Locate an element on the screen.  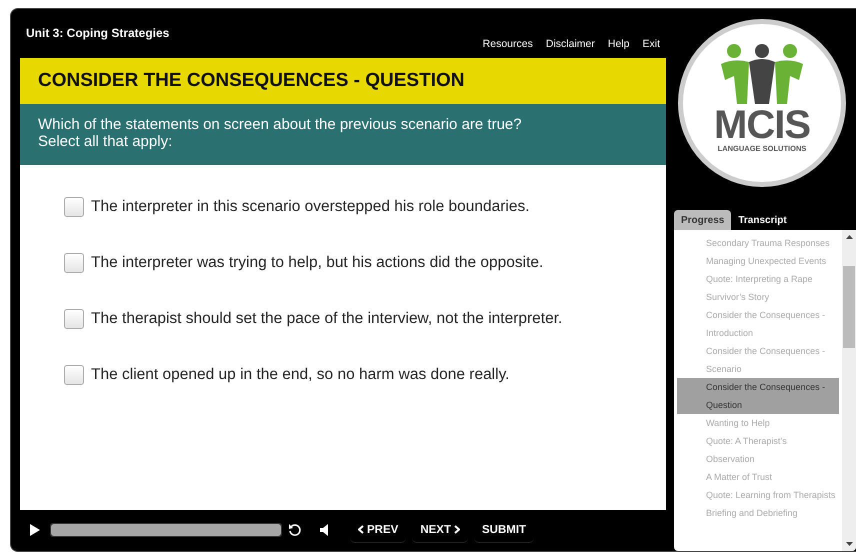
panel-tab: Transcript is located at coordinates (762, 220).